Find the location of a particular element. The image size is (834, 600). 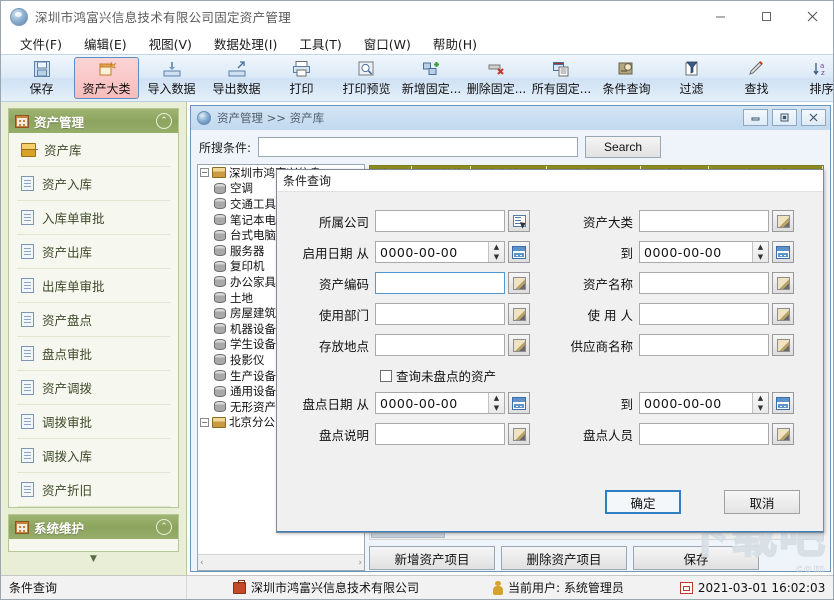

cancel-button: 取消 is located at coordinates (762, 502).